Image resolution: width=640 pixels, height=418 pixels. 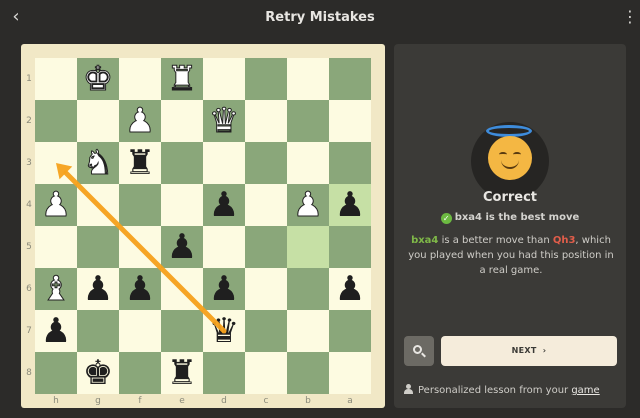 I want to click on file-label-c: c, so click(x=266, y=401).